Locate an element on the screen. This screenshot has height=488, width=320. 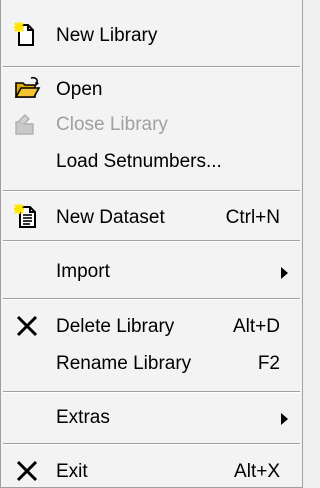
new-library-icon is located at coordinates (27, 35).